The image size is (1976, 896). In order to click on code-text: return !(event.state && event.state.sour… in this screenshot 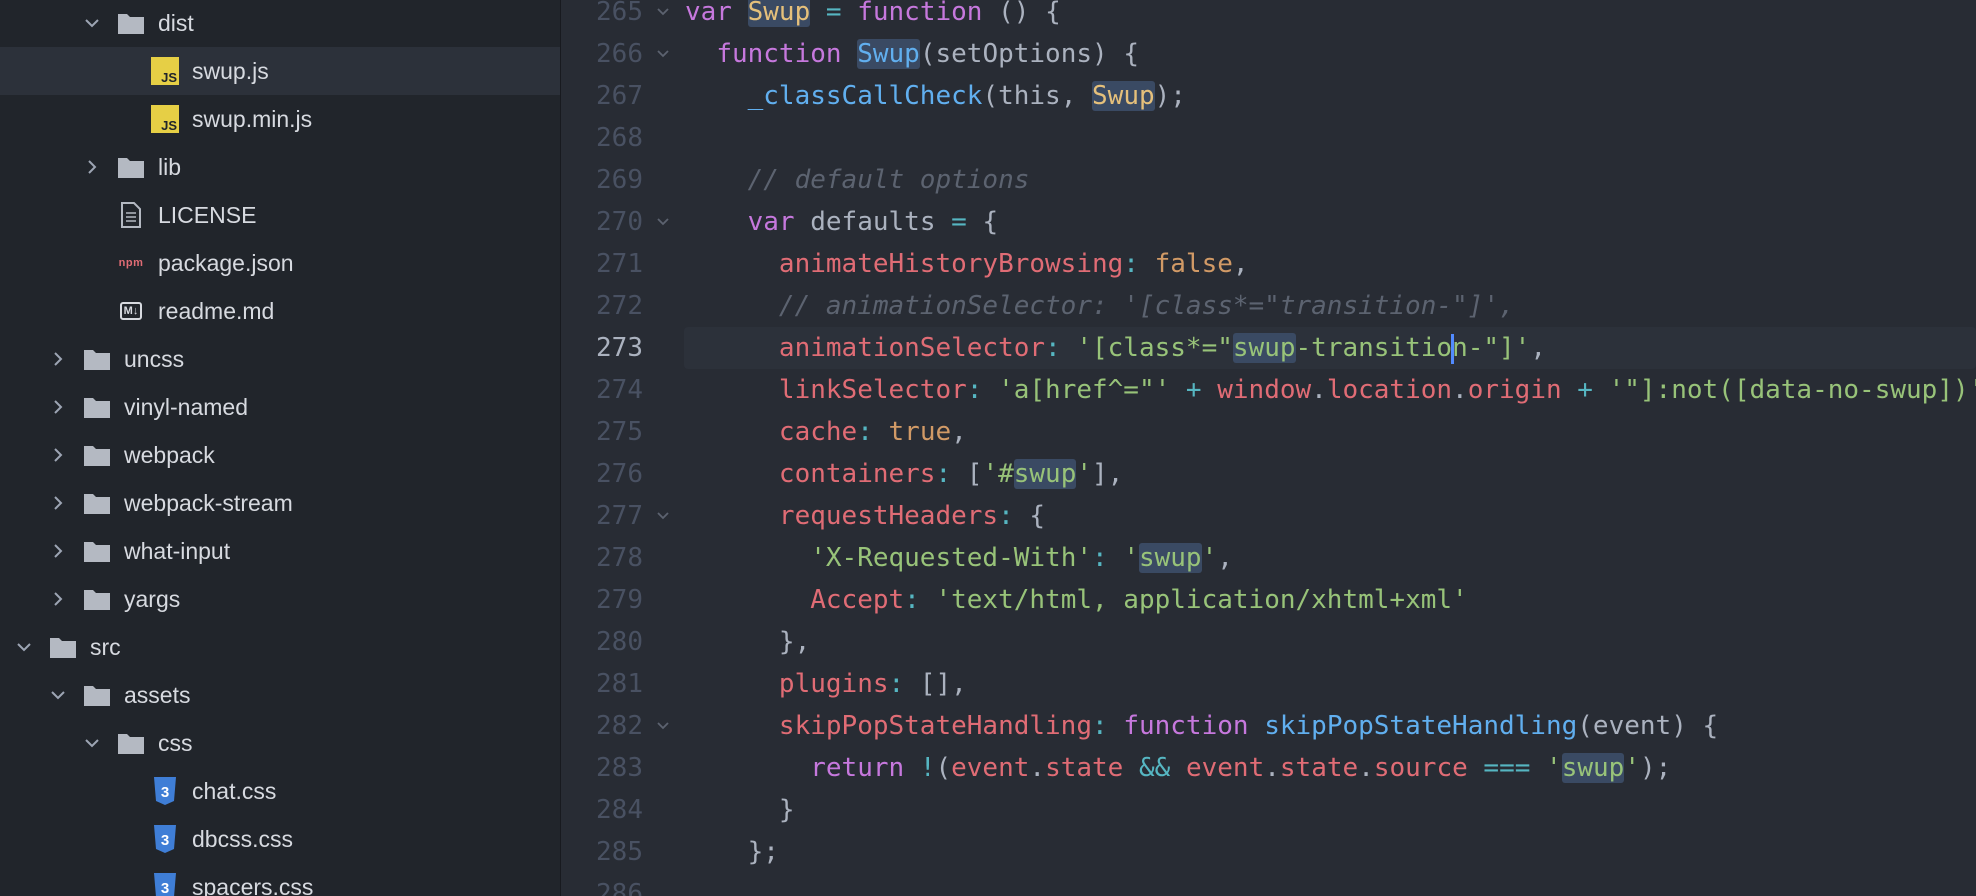, I will do `click(1178, 768)`.